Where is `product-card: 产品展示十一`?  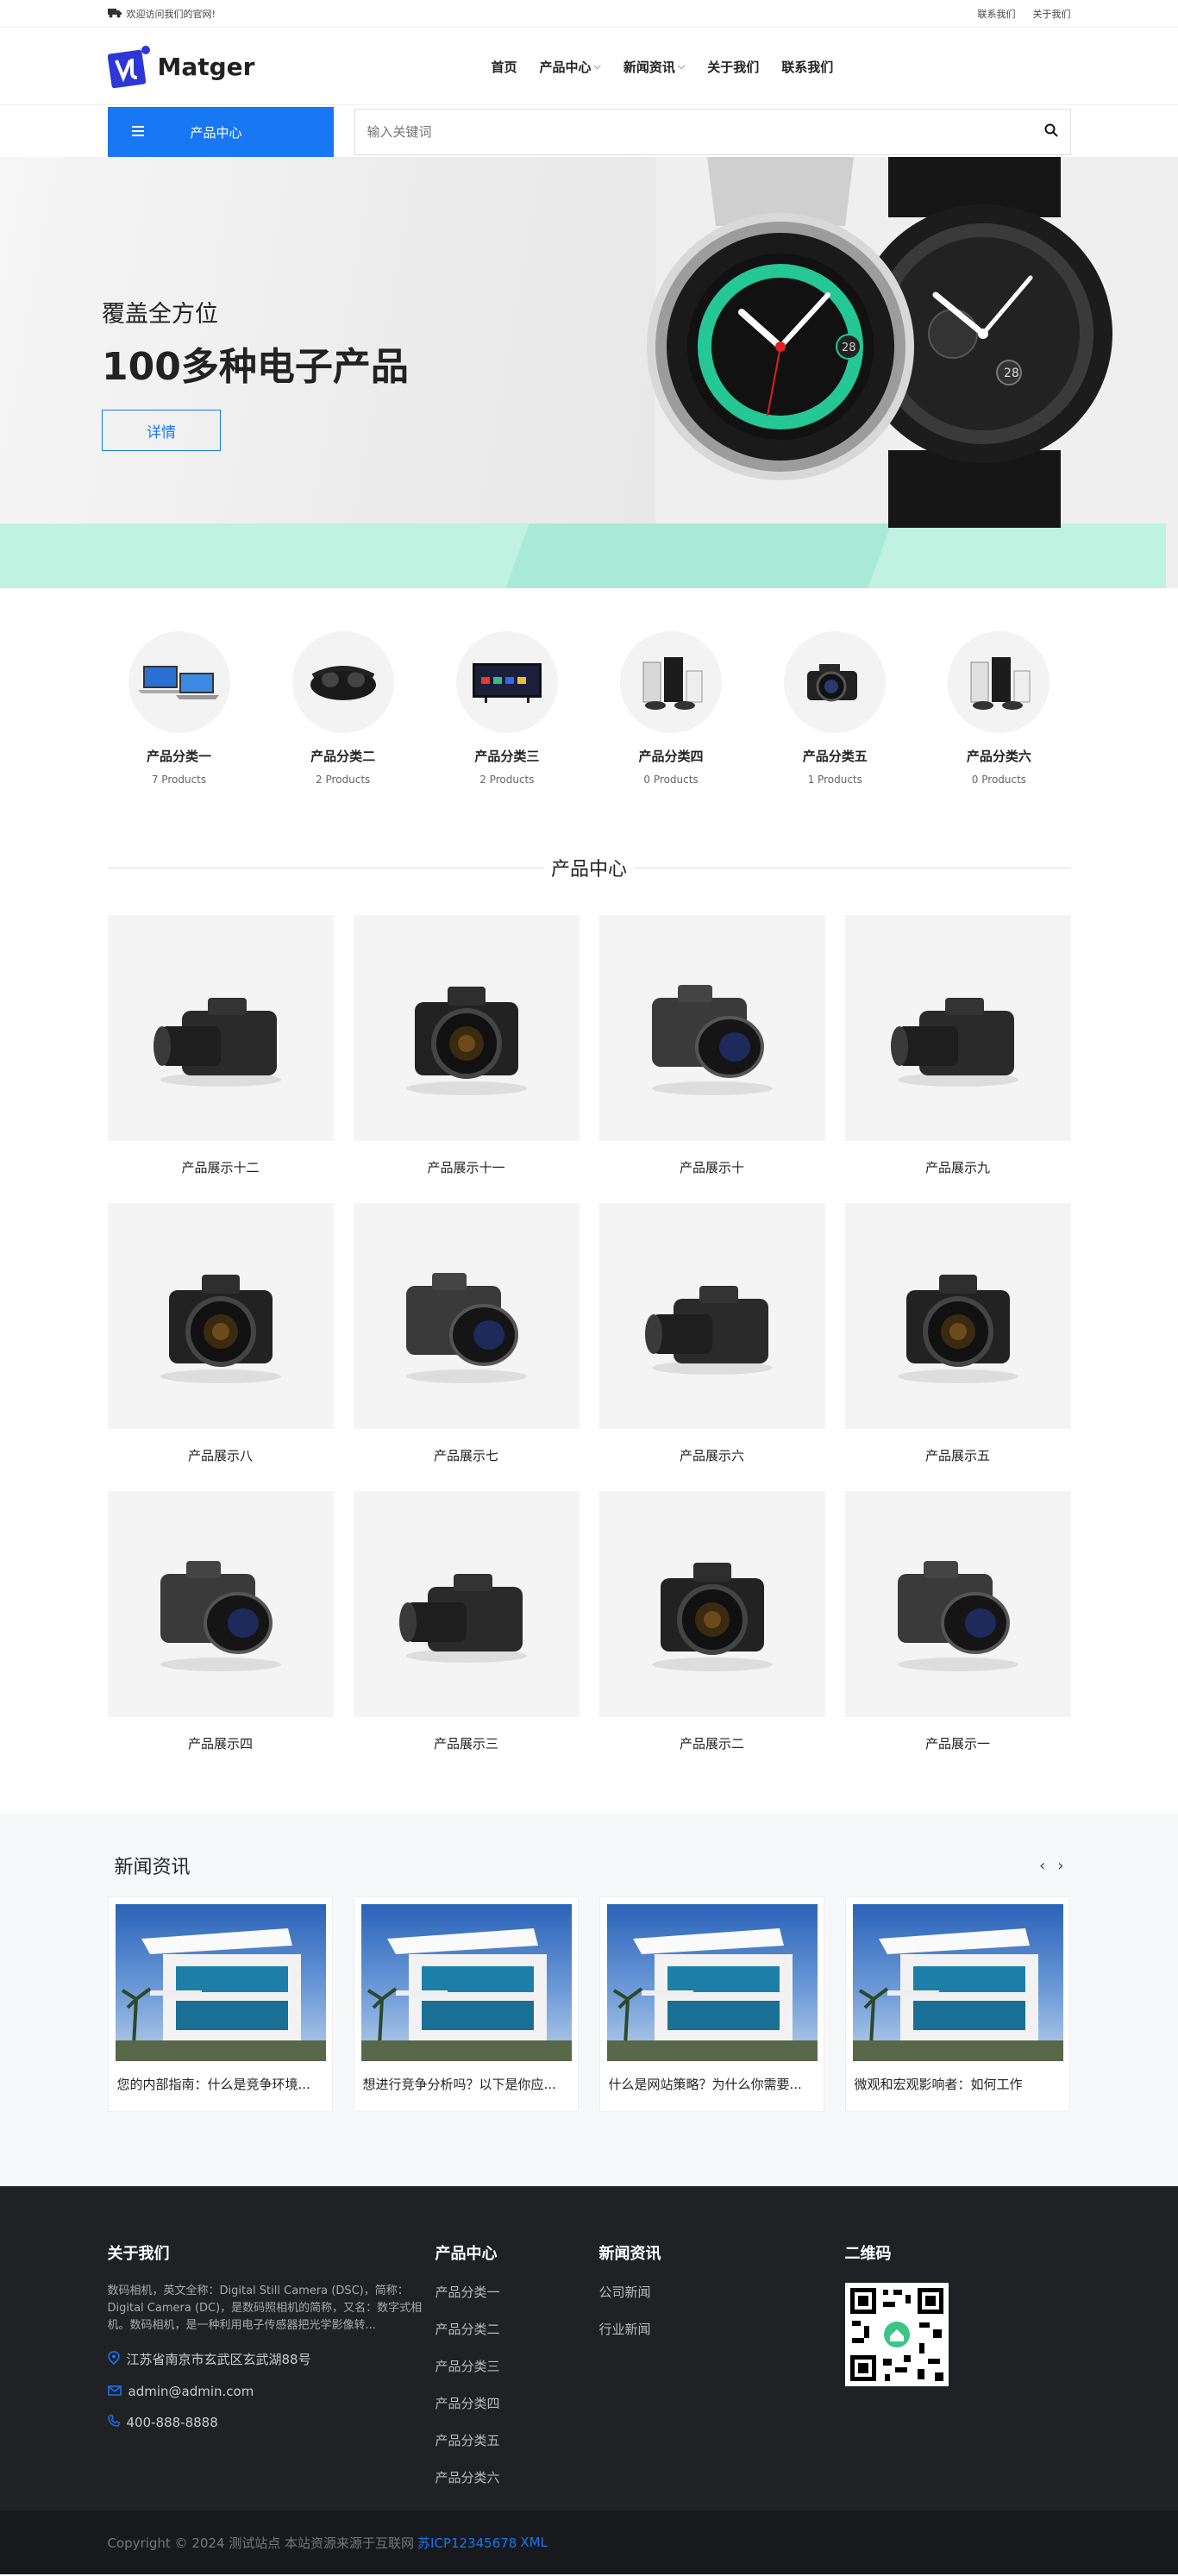 product-card: 产品展示十一 is located at coordinates (466, 1059).